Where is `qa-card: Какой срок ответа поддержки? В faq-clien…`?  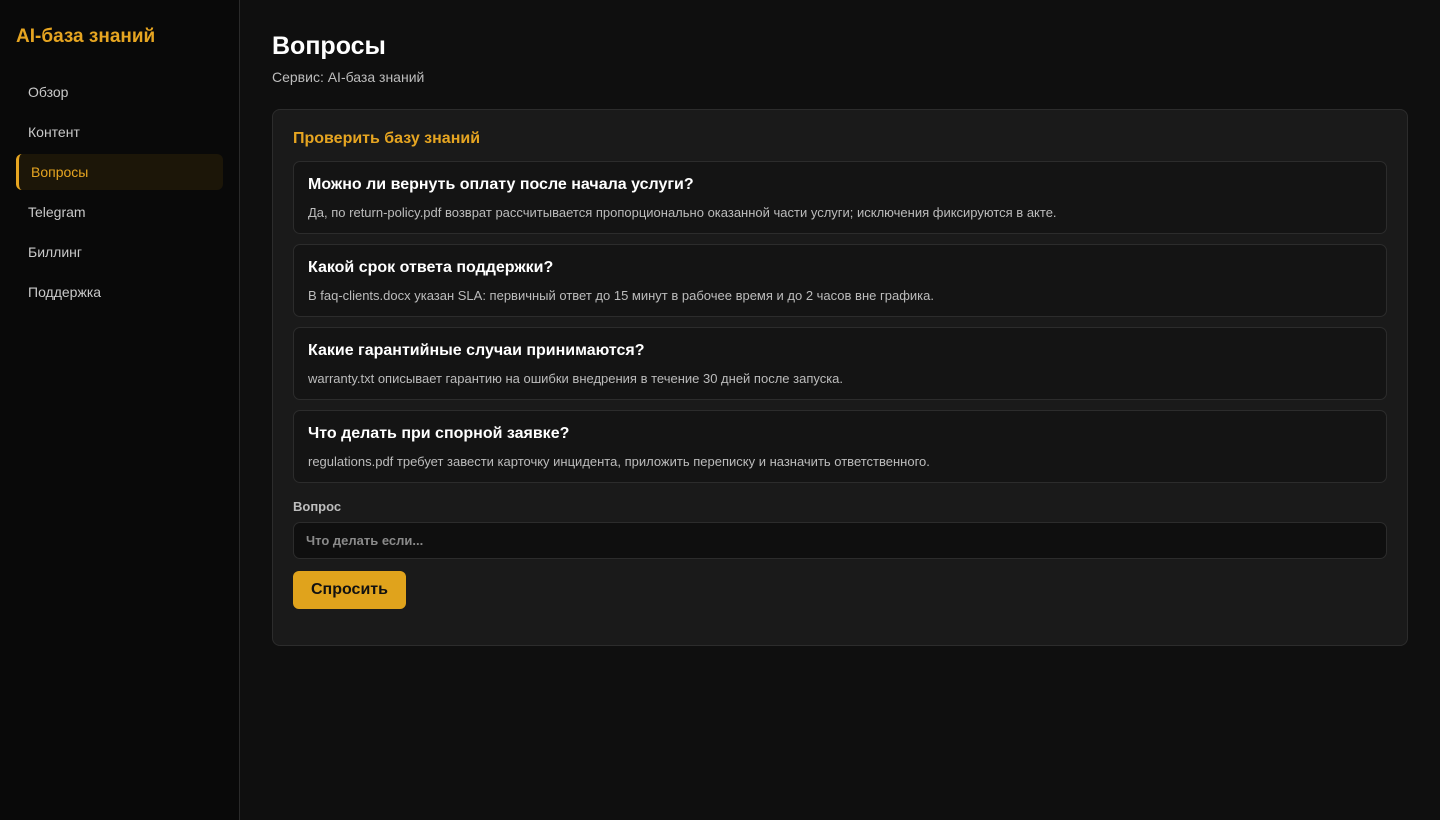
qa-card: Какой срок ответа поддержки? В faq-clien… is located at coordinates (840, 280).